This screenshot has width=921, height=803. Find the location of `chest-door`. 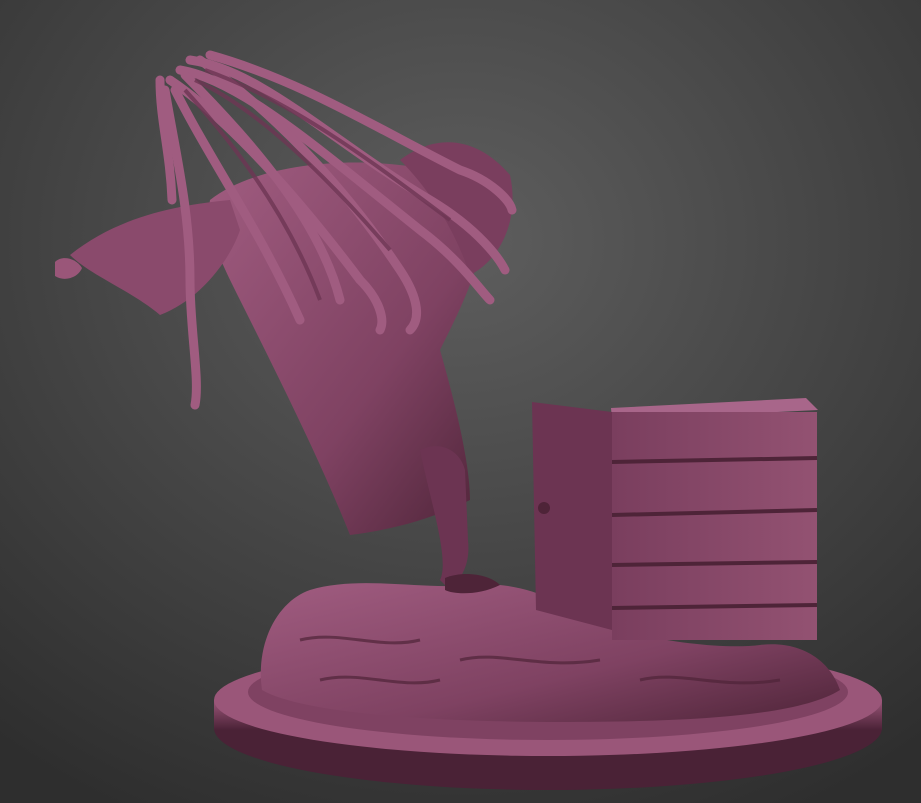

chest-door is located at coordinates (572, 516).